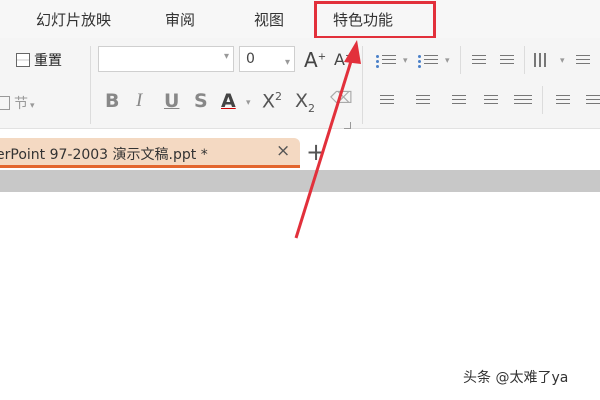 The height and width of the screenshot is (400, 600). I want to click on columns-icon, so click(593, 101).